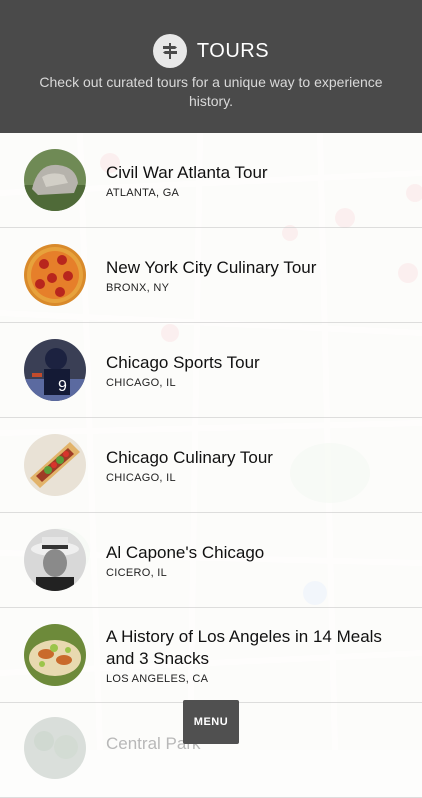  I want to click on tour-location: BRONX, NY, so click(138, 287).